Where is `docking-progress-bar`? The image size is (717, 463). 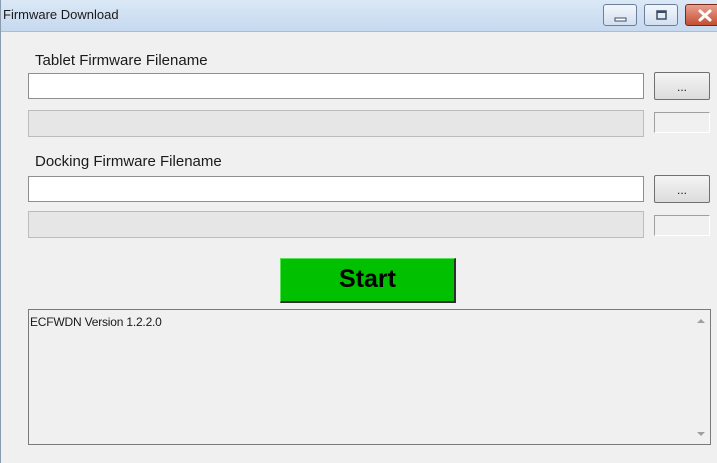 docking-progress-bar is located at coordinates (336, 224).